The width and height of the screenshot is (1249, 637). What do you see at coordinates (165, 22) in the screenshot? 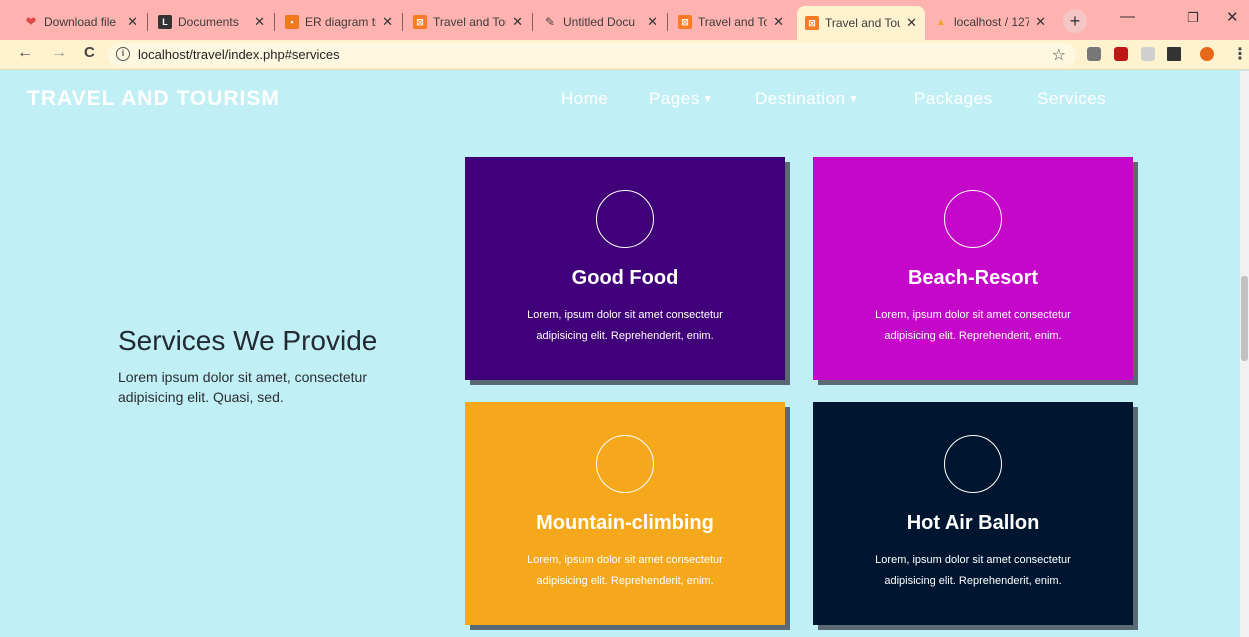
I see `document-icon: L` at bounding box center [165, 22].